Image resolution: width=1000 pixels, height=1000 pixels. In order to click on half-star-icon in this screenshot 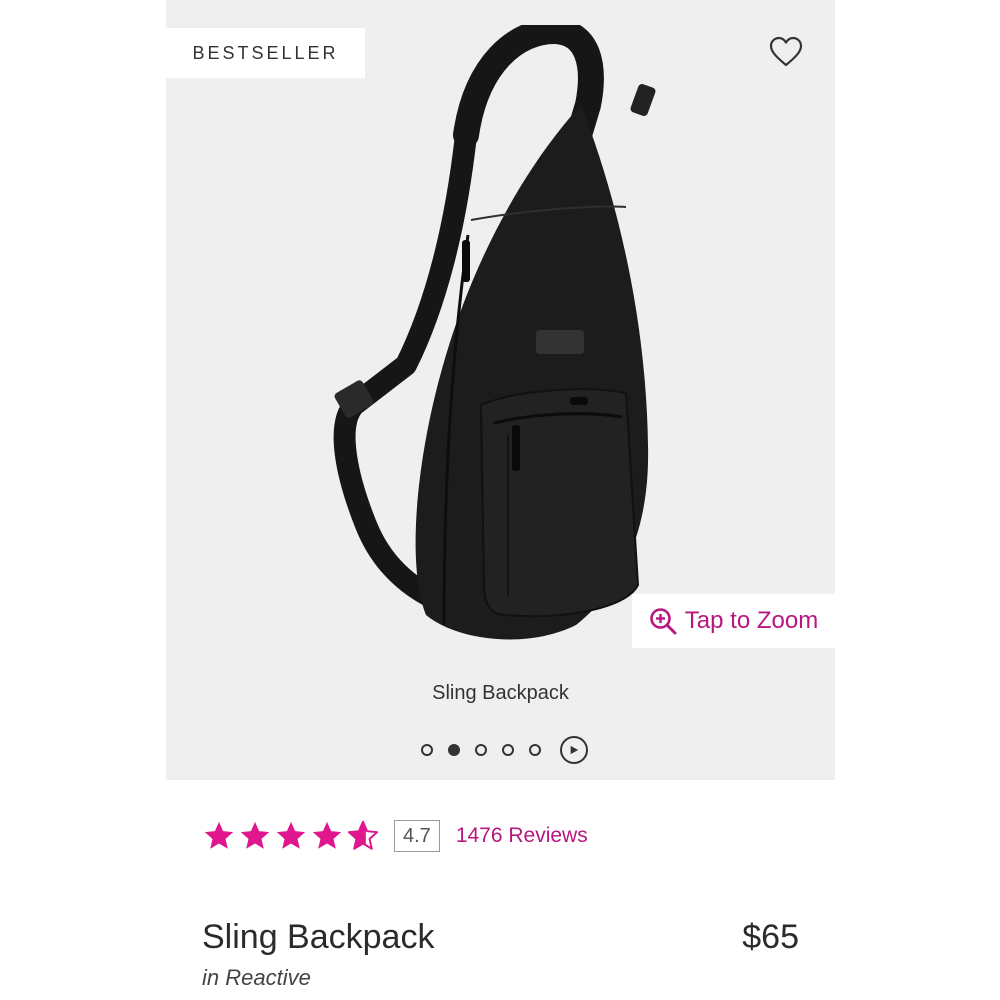, I will do `click(363, 835)`.